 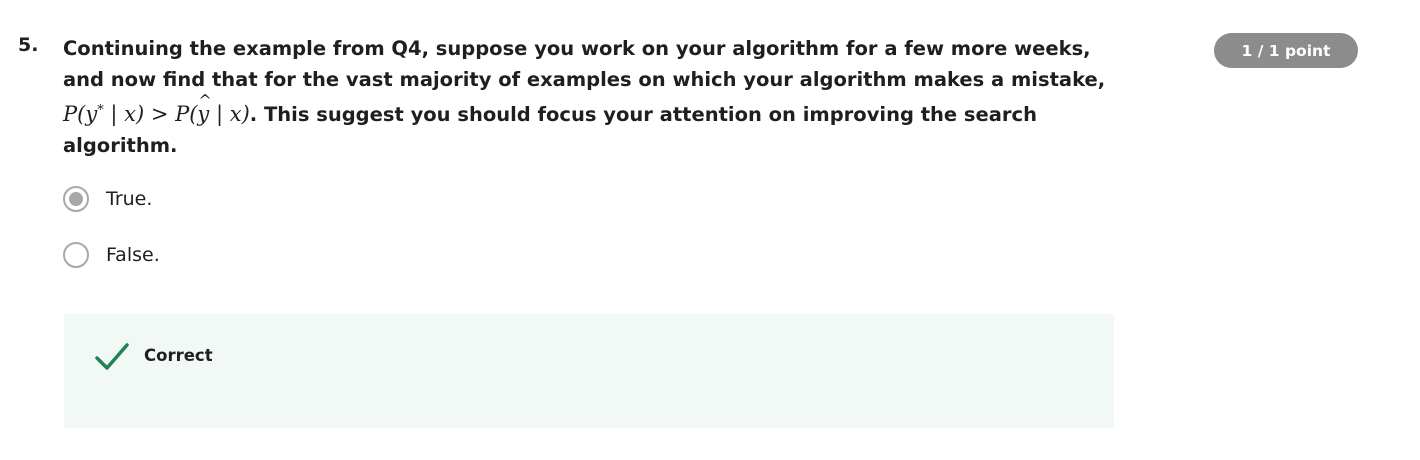 I want to click on feedback-label: Correct, so click(x=178, y=355).